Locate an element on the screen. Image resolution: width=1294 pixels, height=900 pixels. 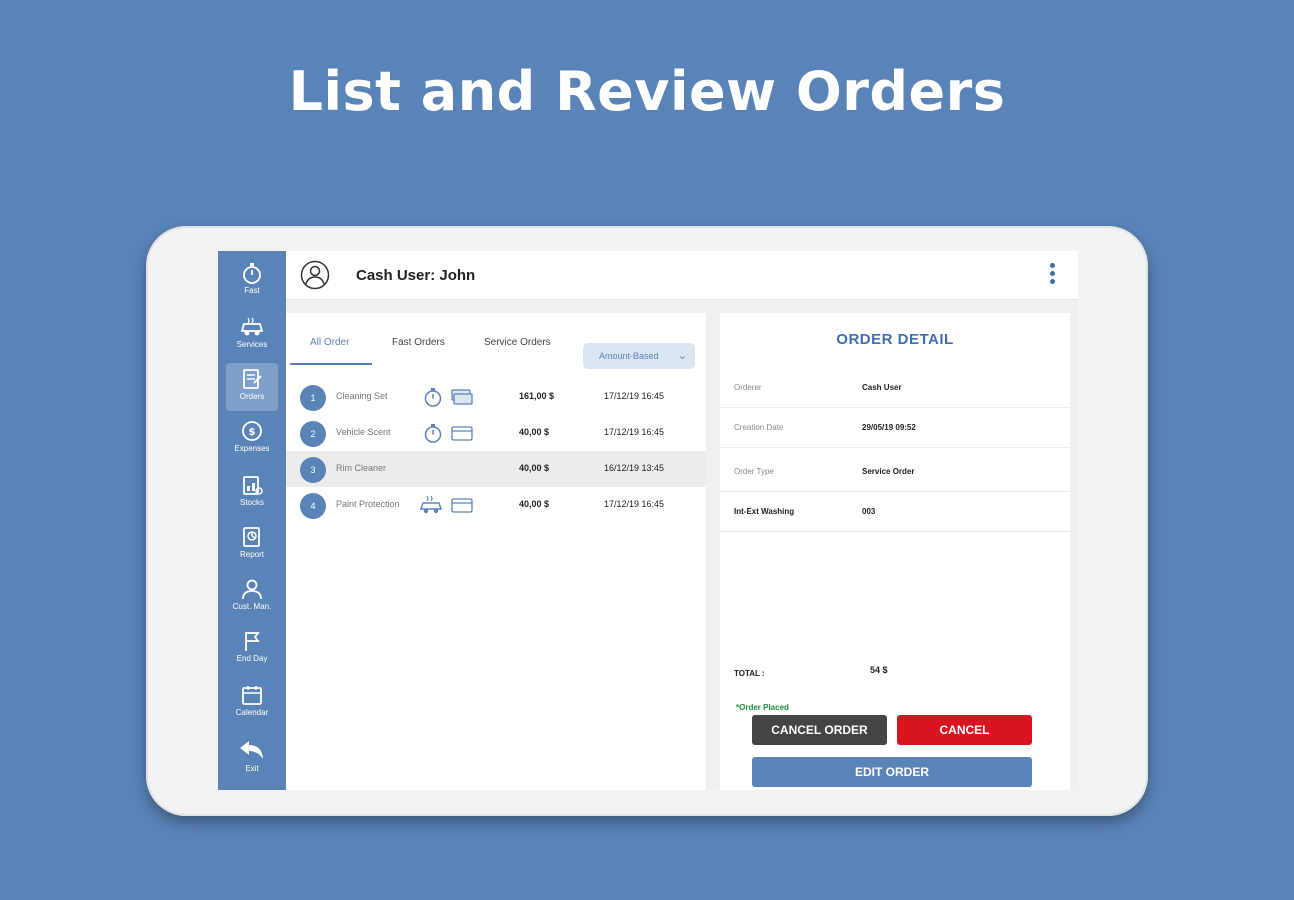
headline: List and Review Orders is located at coordinates (647, 91).